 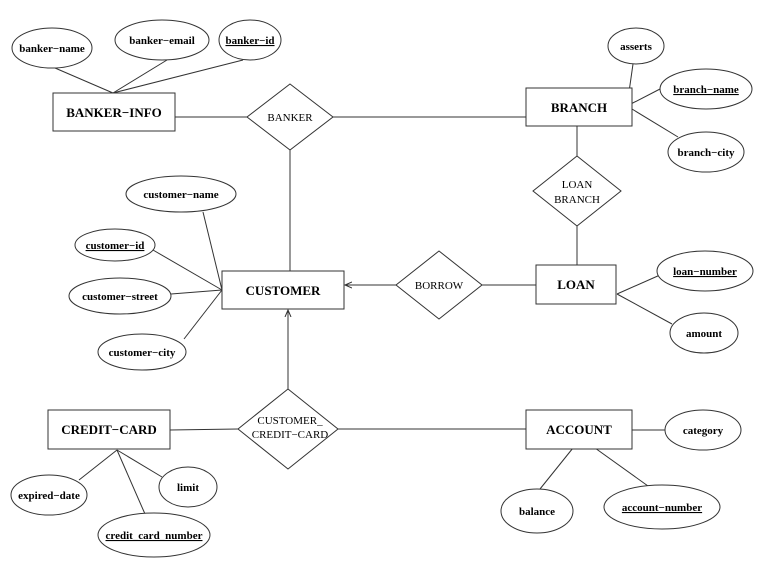 I want to click on connector-credit-card-number, so click(x=131, y=482).